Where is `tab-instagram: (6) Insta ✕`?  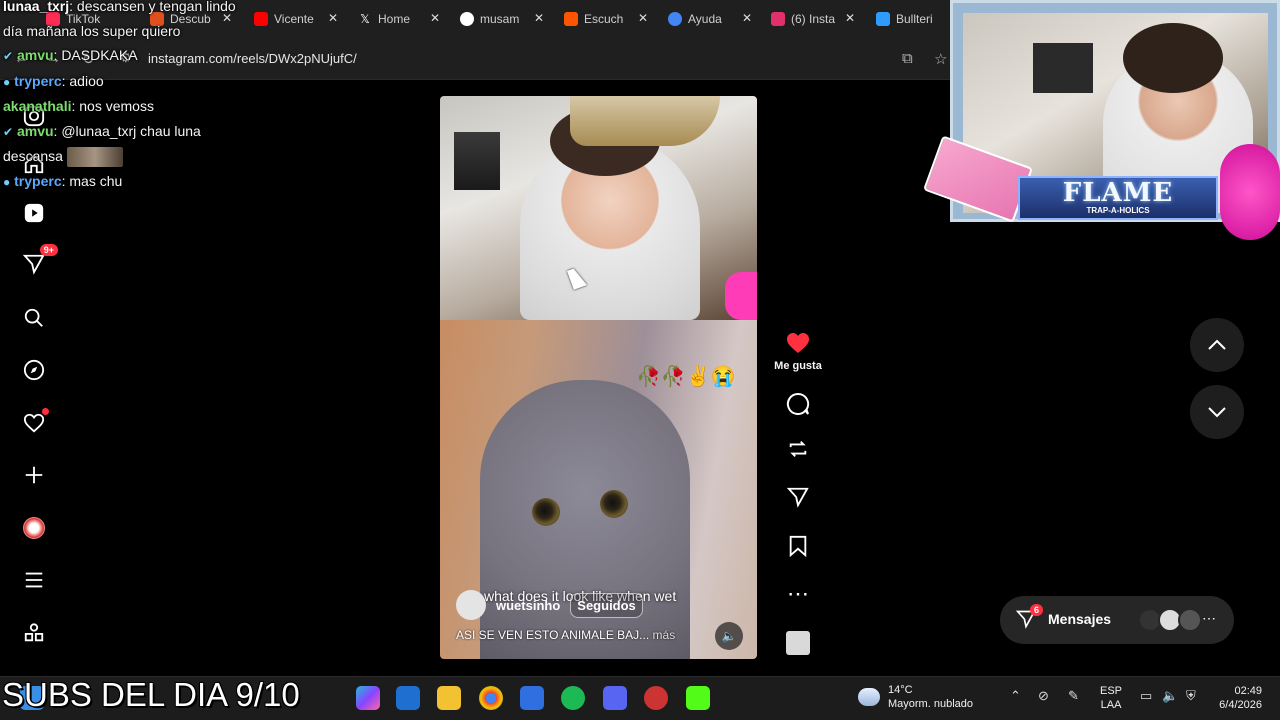
tab-instagram: (6) Insta ✕ is located at coordinates (813, 19).